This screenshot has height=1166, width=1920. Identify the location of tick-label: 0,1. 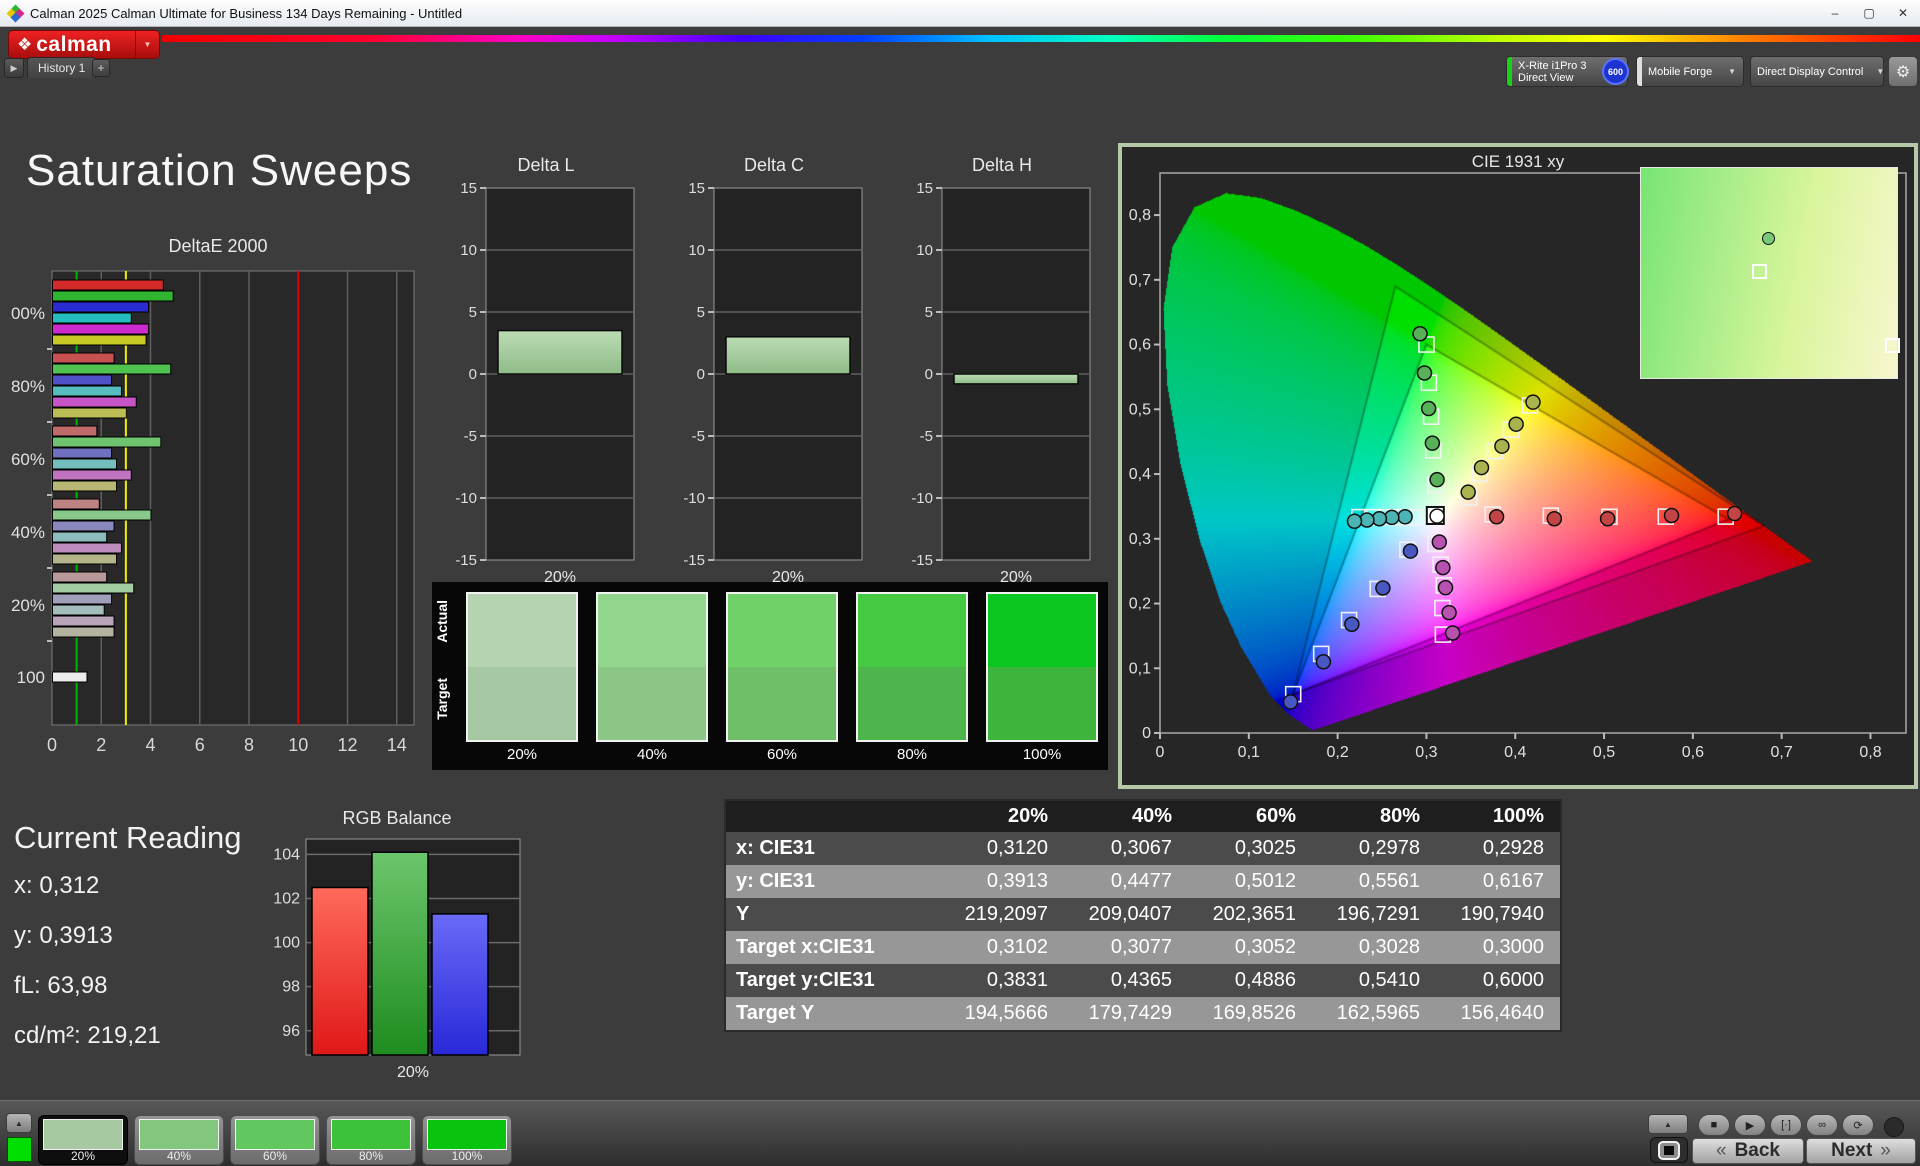
(1140, 668).